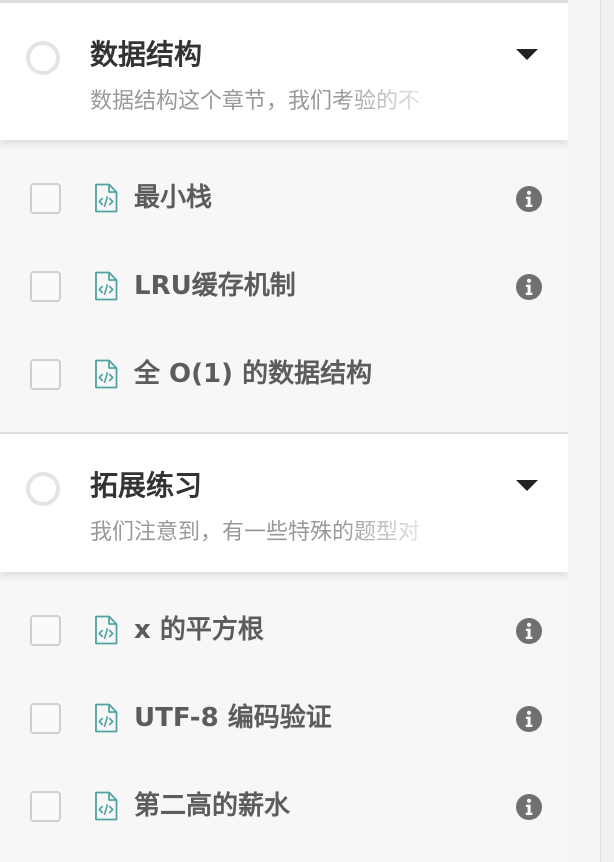 This screenshot has height=862, width=614. I want to click on section-title: 拓展练习, so click(146, 485).